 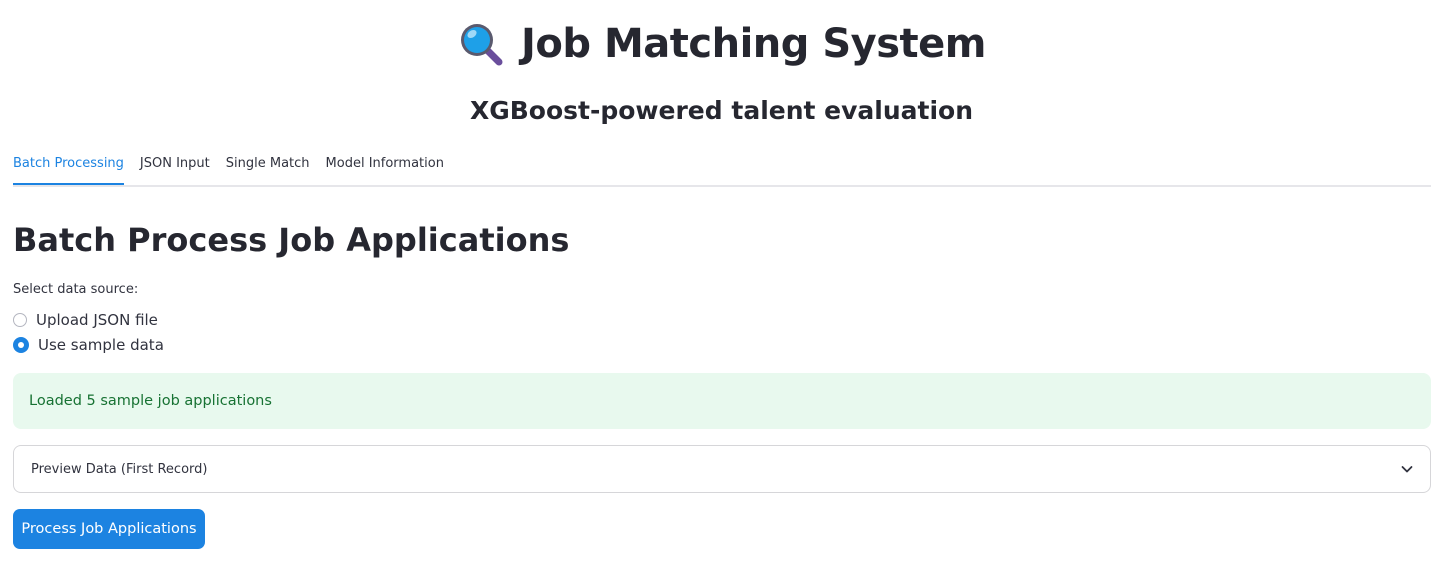 I want to click on page-header: Job Matching System, so click(x=721, y=44).